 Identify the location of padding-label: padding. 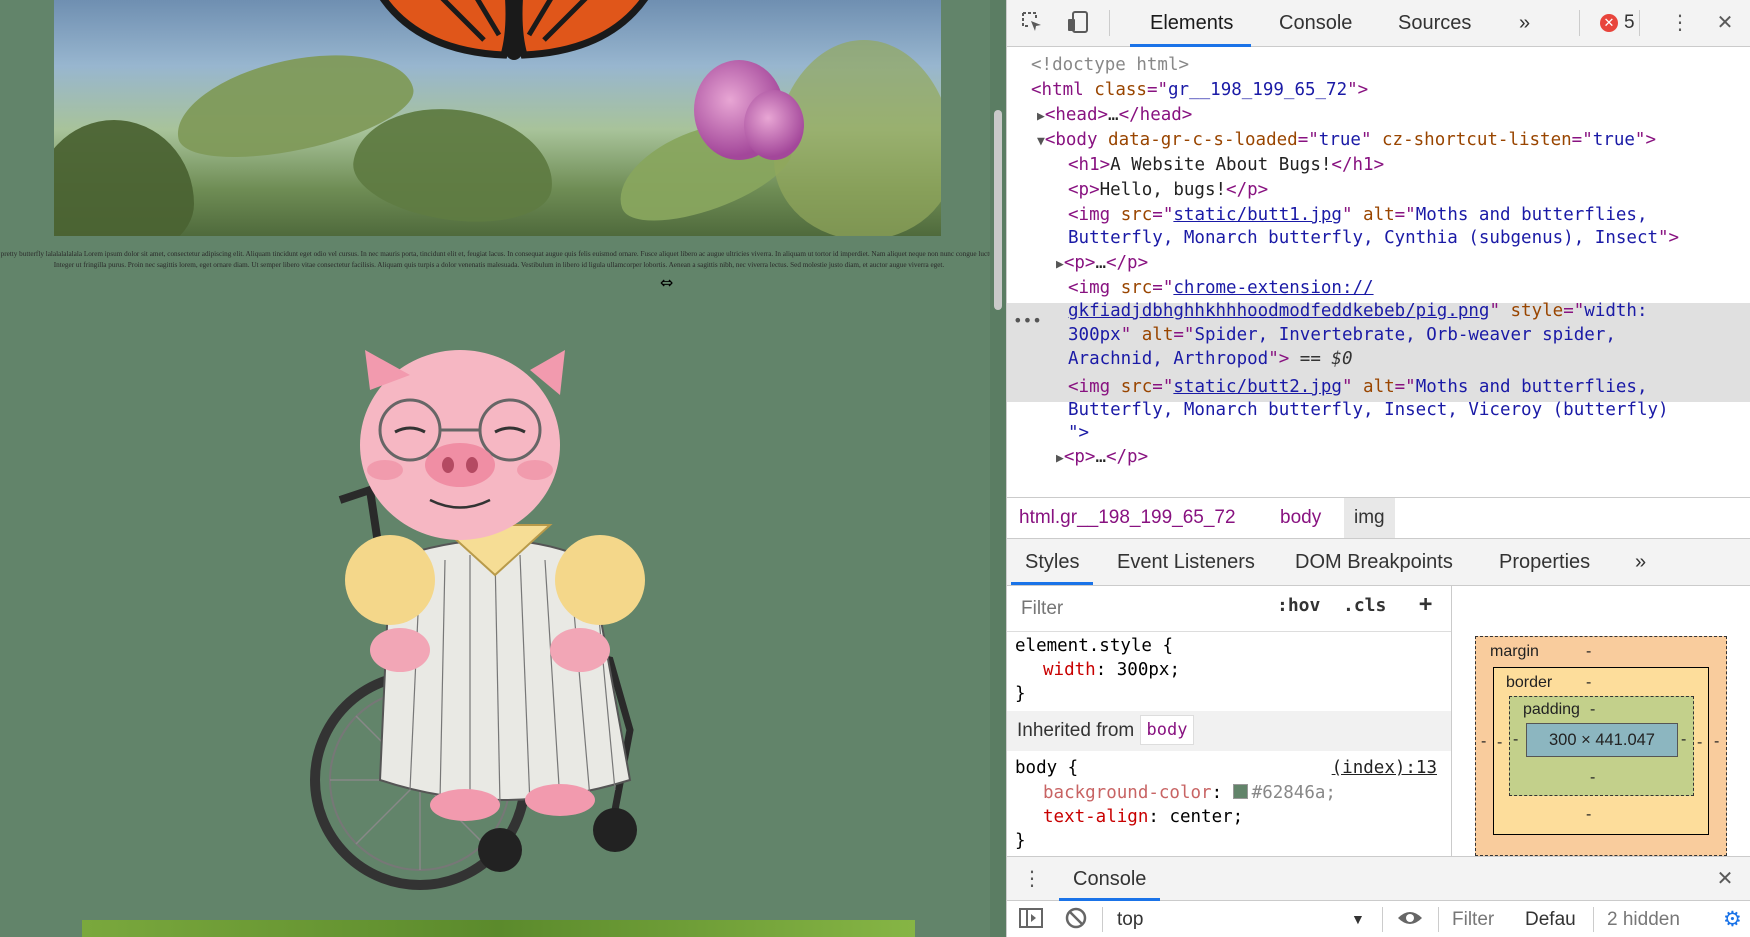
(1551, 709).